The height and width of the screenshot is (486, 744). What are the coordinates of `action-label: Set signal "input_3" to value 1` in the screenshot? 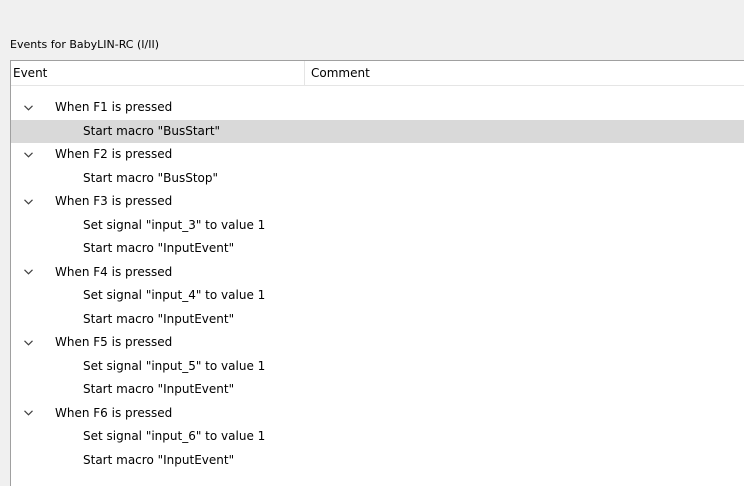 It's located at (174, 224).